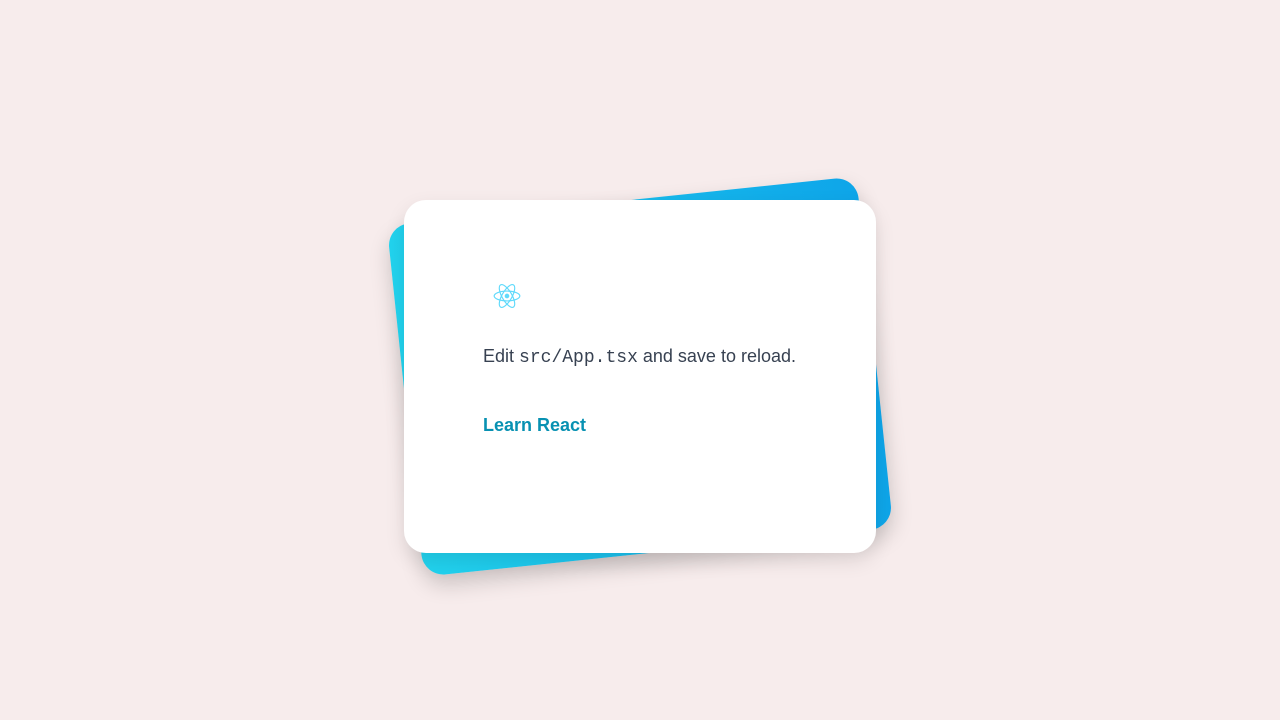 The height and width of the screenshot is (720, 1280). What do you see at coordinates (534, 425) in the screenshot?
I see `learn-react-link: Learn React` at bounding box center [534, 425].